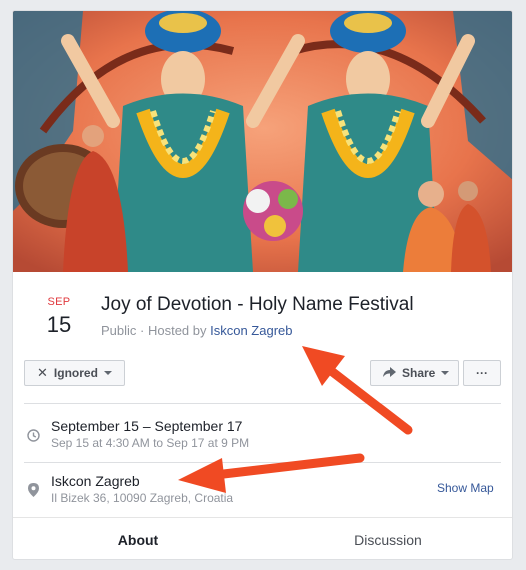  Describe the element at coordinates (95, 481) in the screenshot. I see `event-place-name: Iskcon Zagreb` at that location.